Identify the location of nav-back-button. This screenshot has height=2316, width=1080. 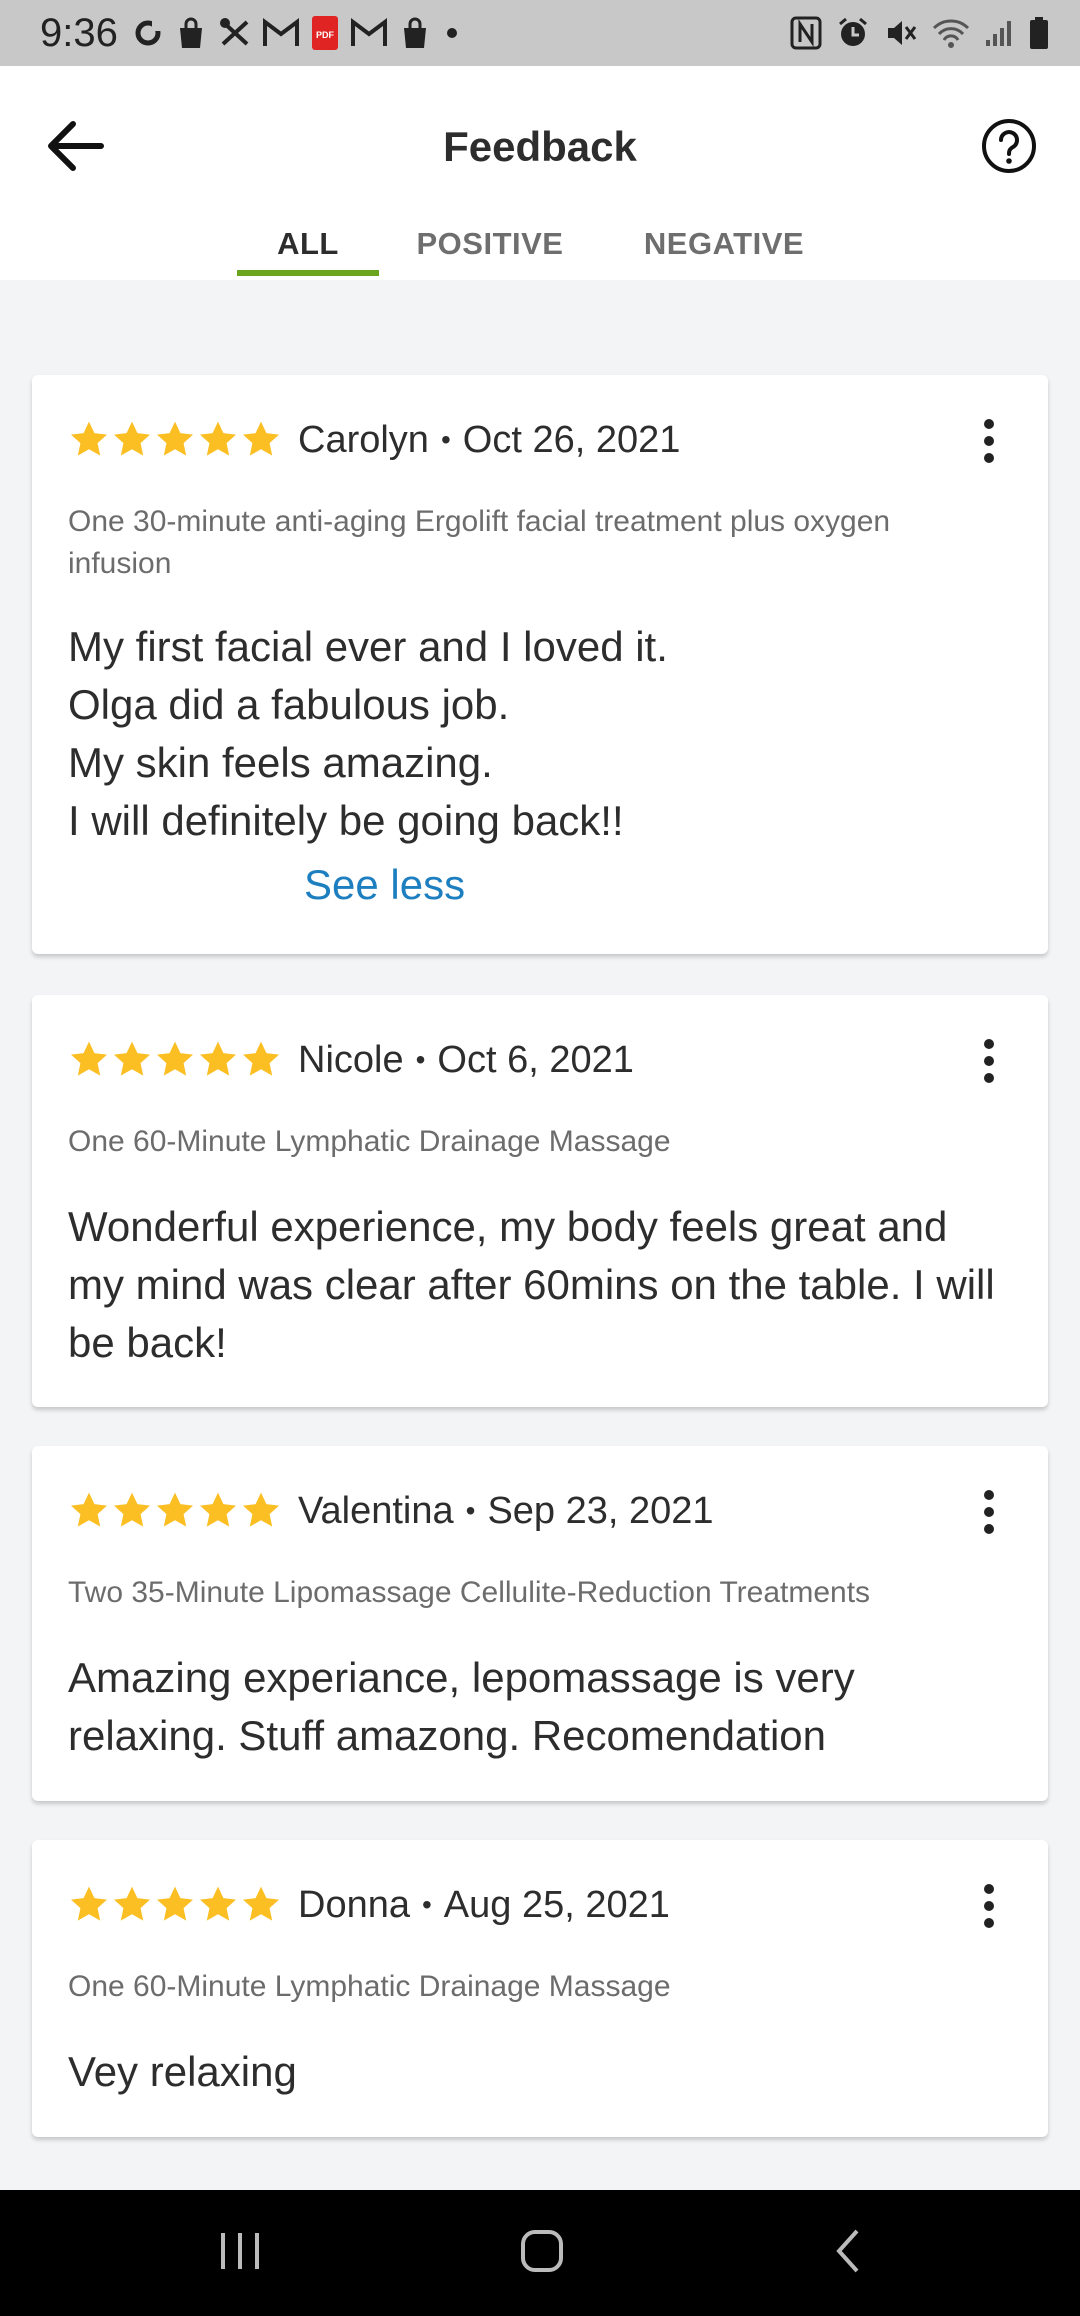
(848, 2253).